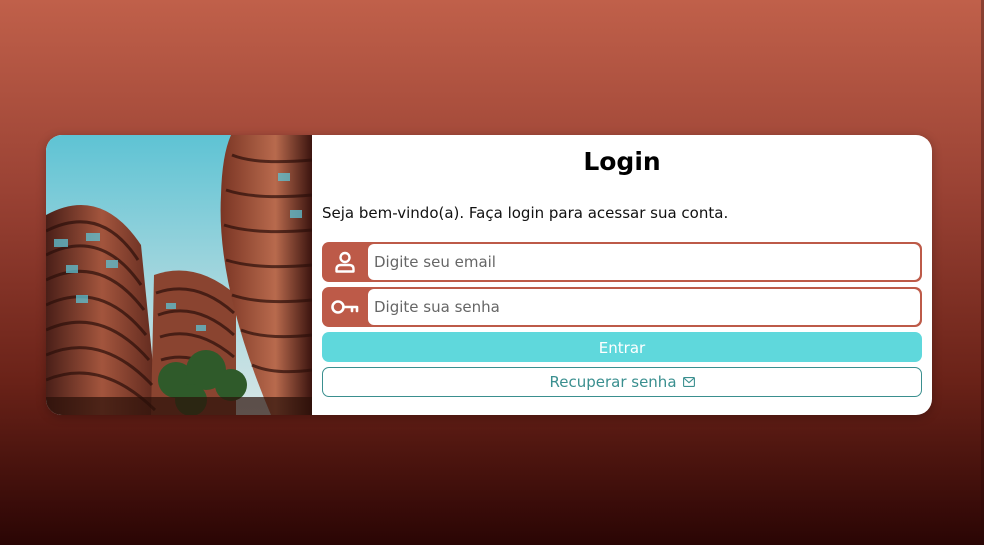 The height and width of the screenshot is (545, 984). What do you see at coordinates (179, 275) in the screenshot?
I see `building-photo` at bounding box center [179, 275].